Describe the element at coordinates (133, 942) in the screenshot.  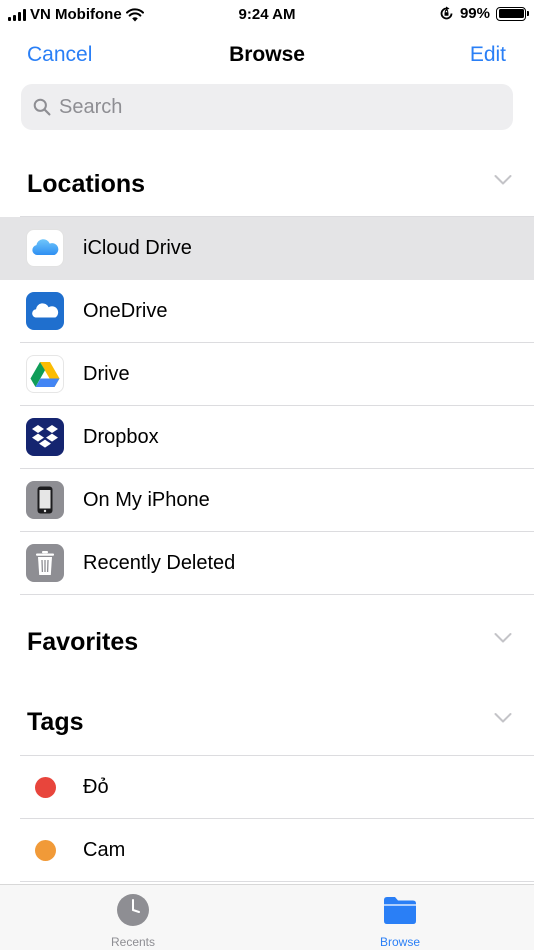
I see `tab-label: Recents` at that location.